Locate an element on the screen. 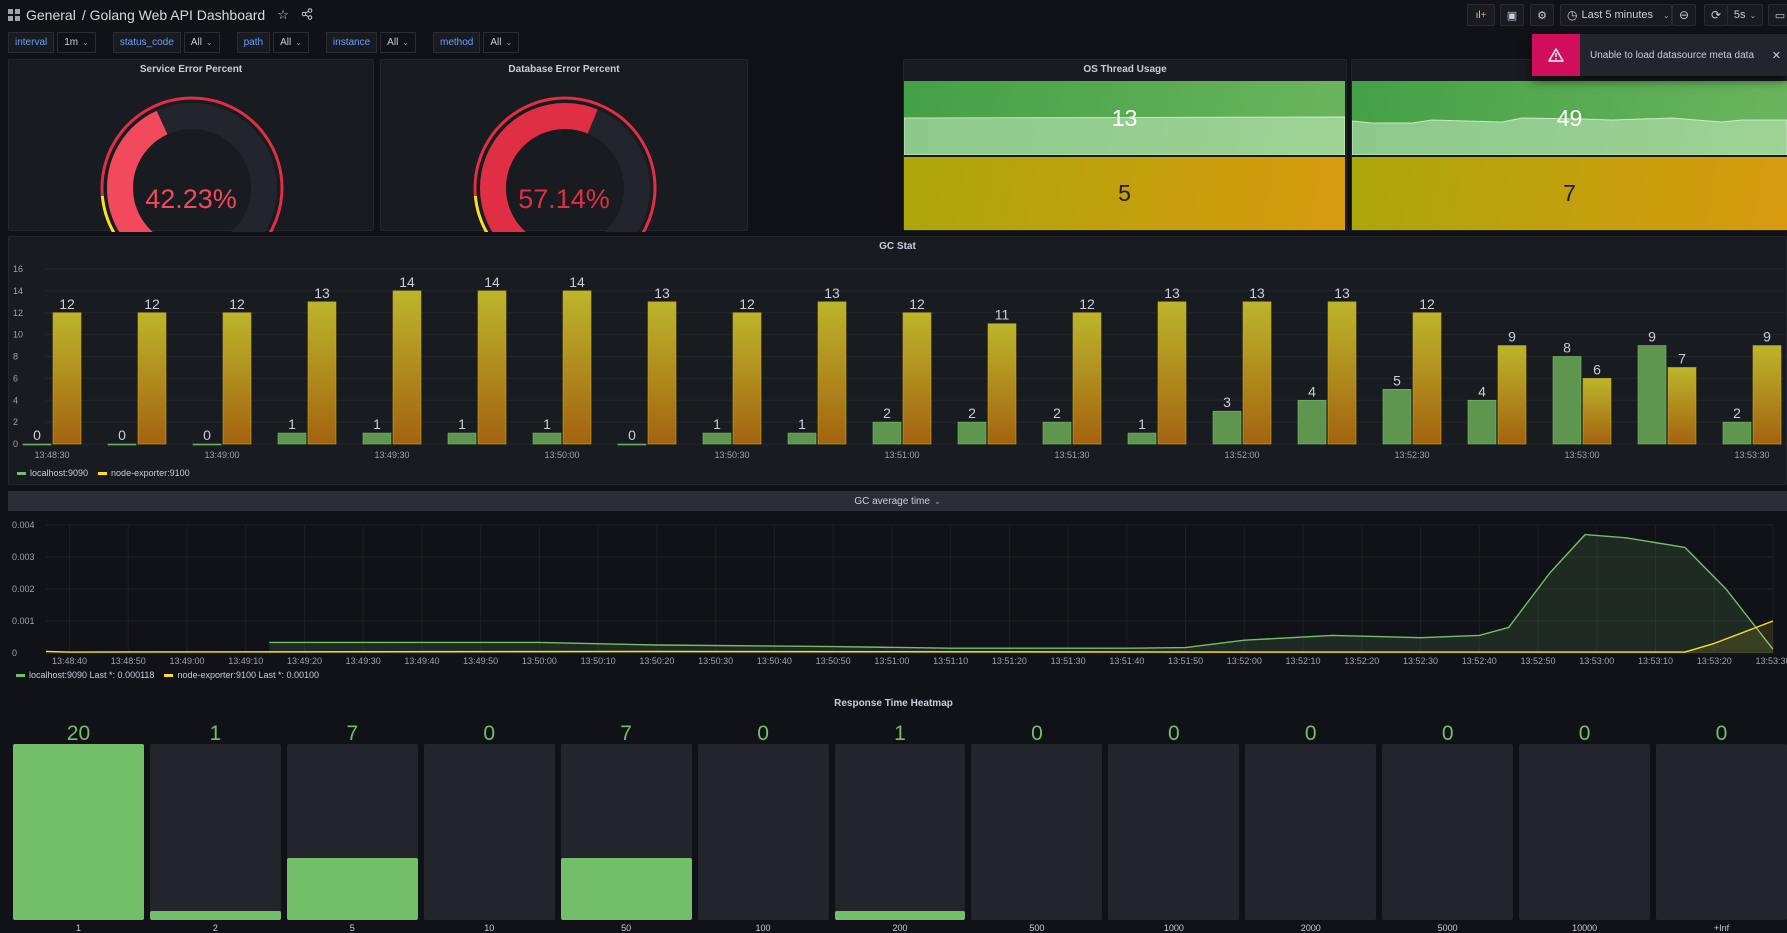 This screenshot has width=1787, height=933. row-gc-average-time: GC average time ⌄ is located at coordinates (897, 501).